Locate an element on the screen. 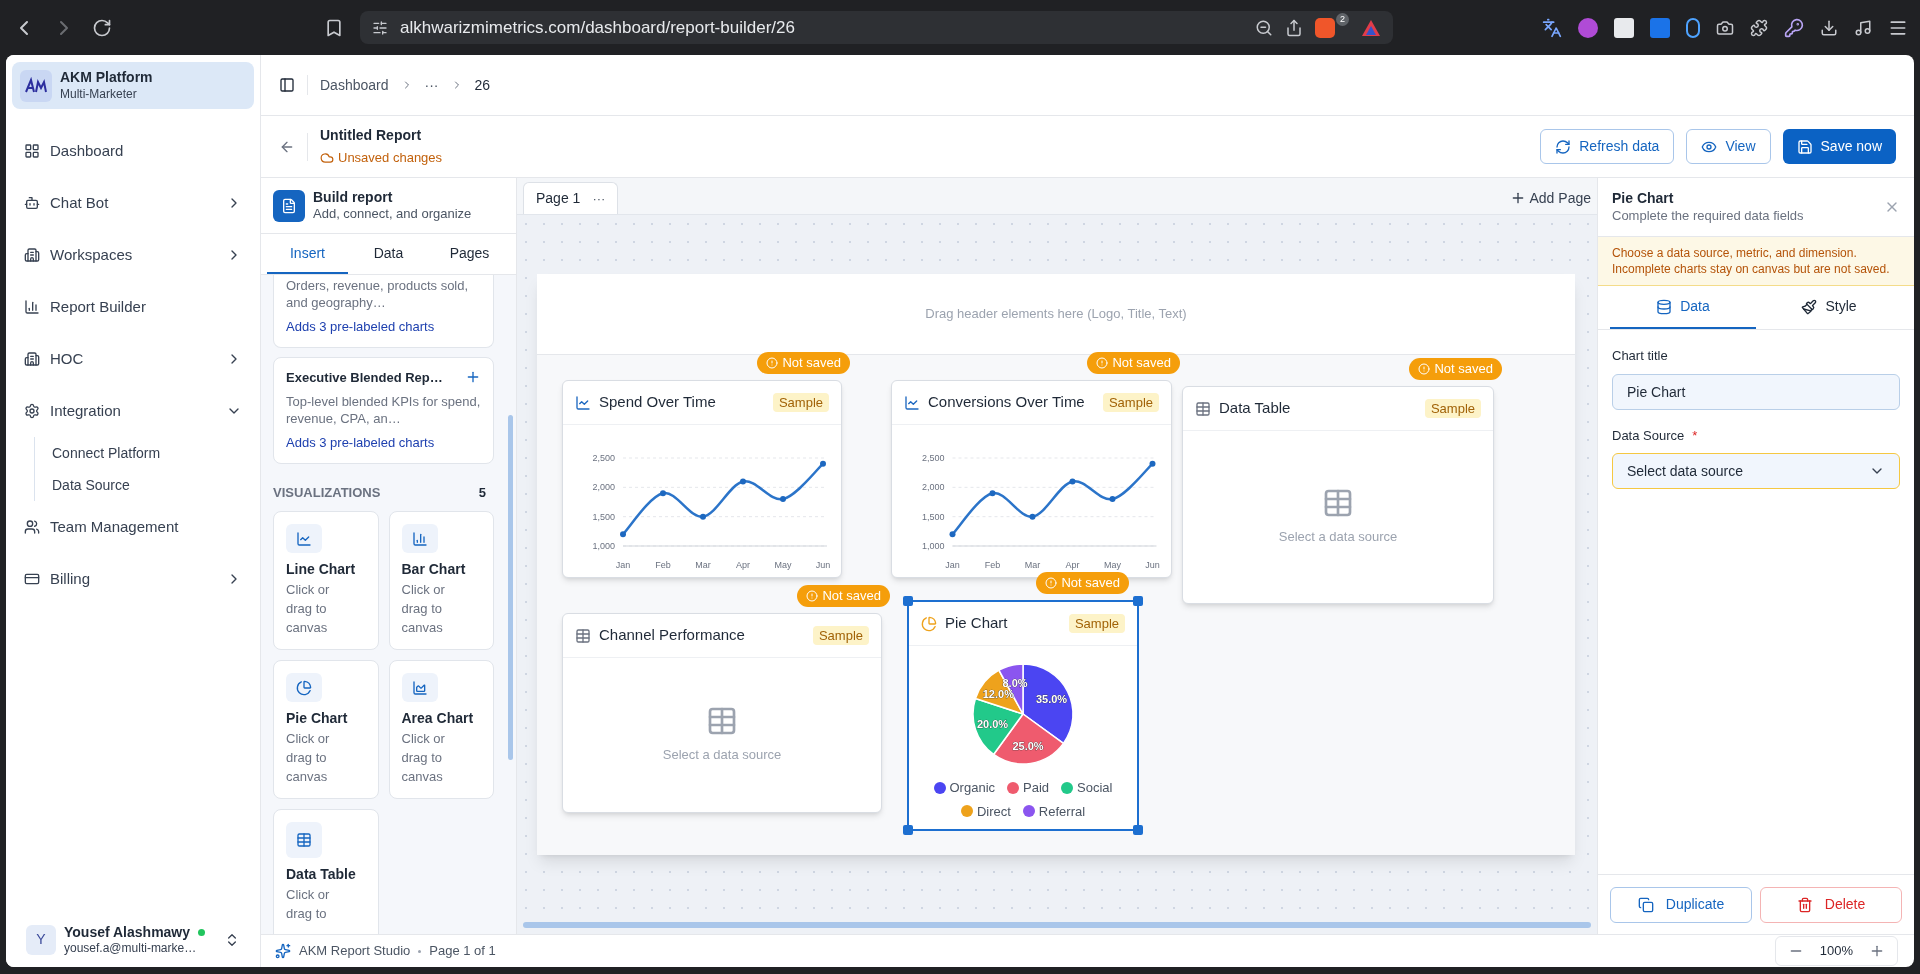 This screenshot has width=1920, height=974. translate-icon is located at coordinates (1552, 27).